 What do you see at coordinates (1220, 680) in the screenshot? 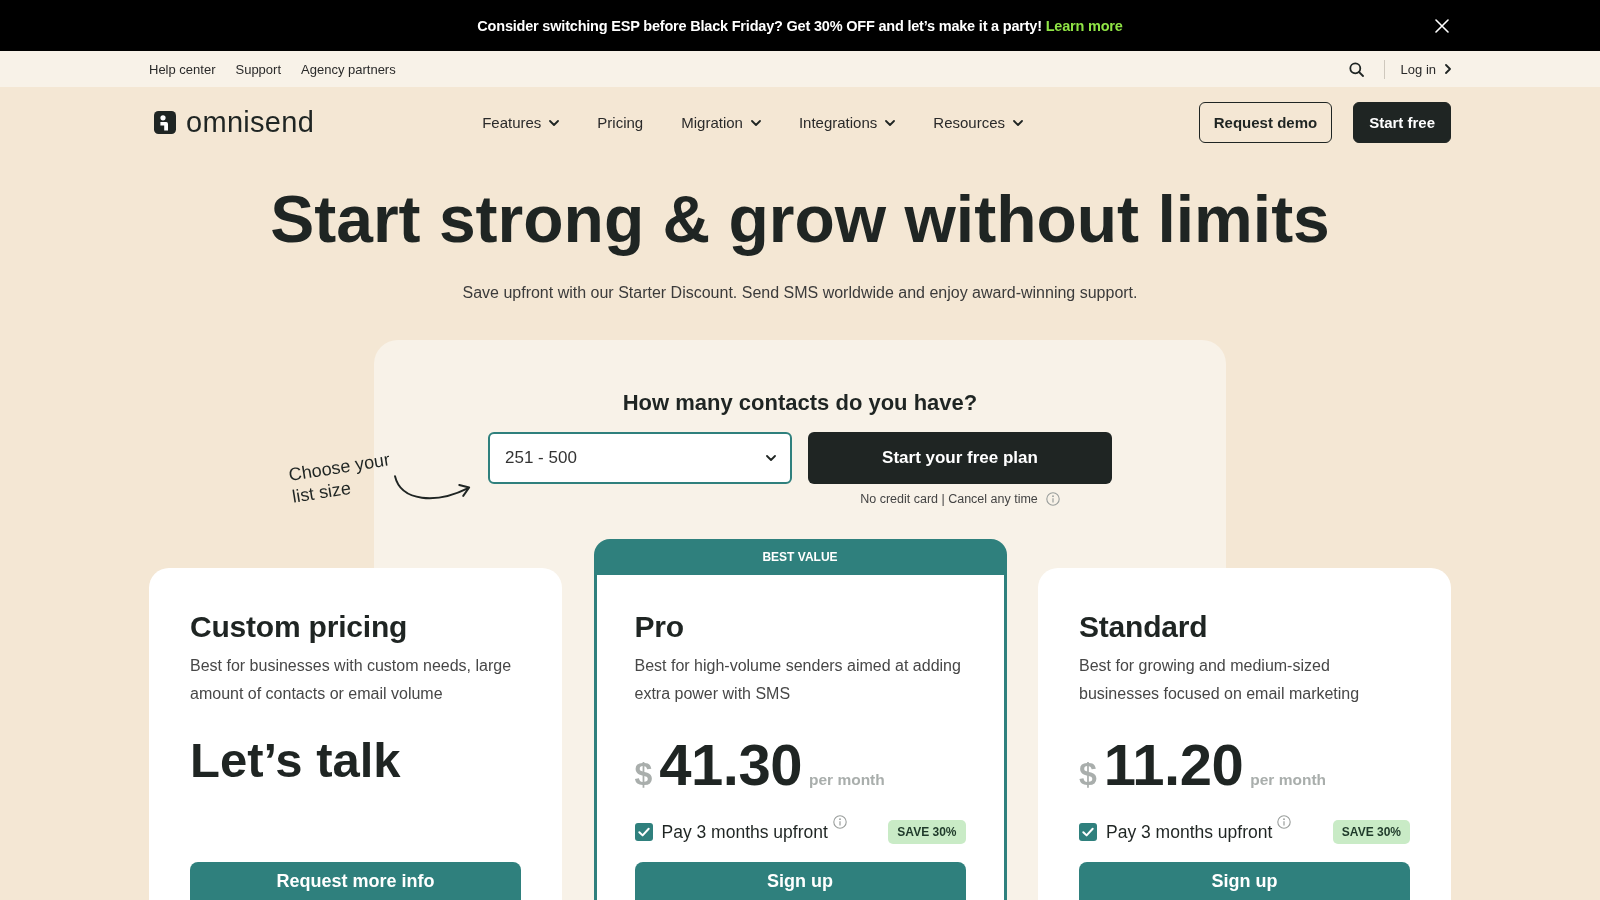
I see `plan-description: Best for growing and medium-sized businesses focused on email marketing` at bounding box center [1220, 680].